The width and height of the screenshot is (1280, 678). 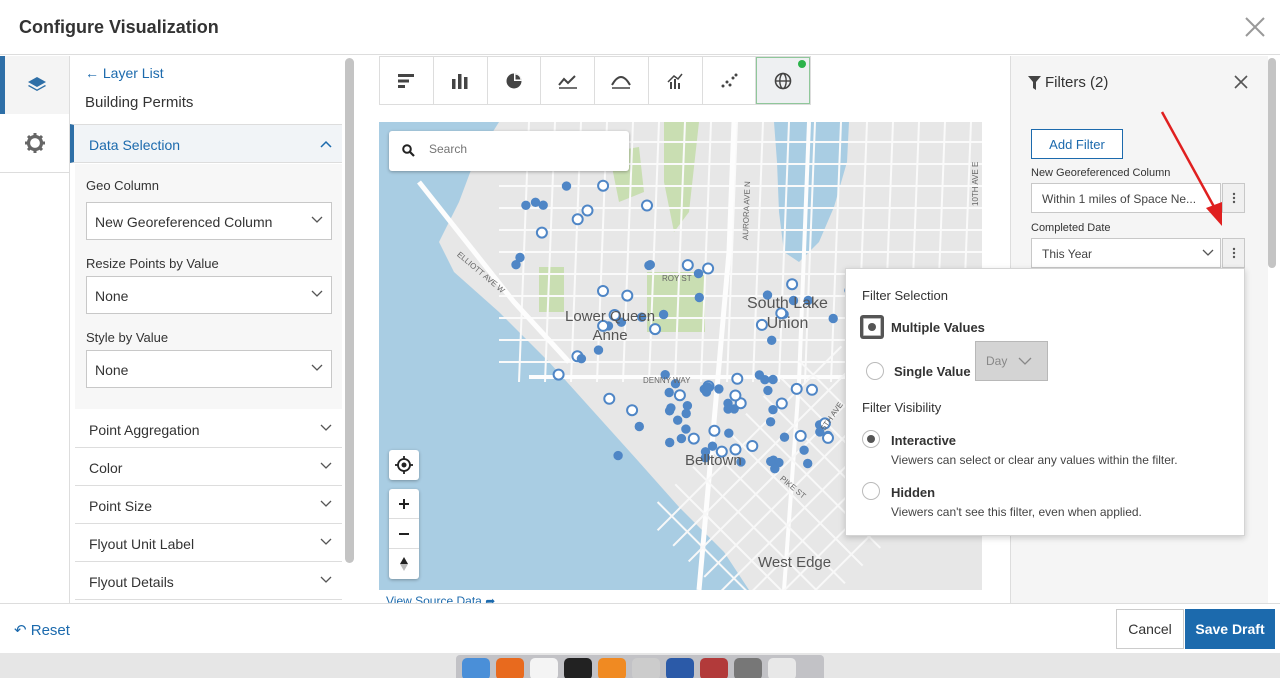 What do you see at coordinates (208, 543) in the screenshot?
I see `section-flyout-unit-label: Flyout Unit Label` at bounding box center [208, 543].